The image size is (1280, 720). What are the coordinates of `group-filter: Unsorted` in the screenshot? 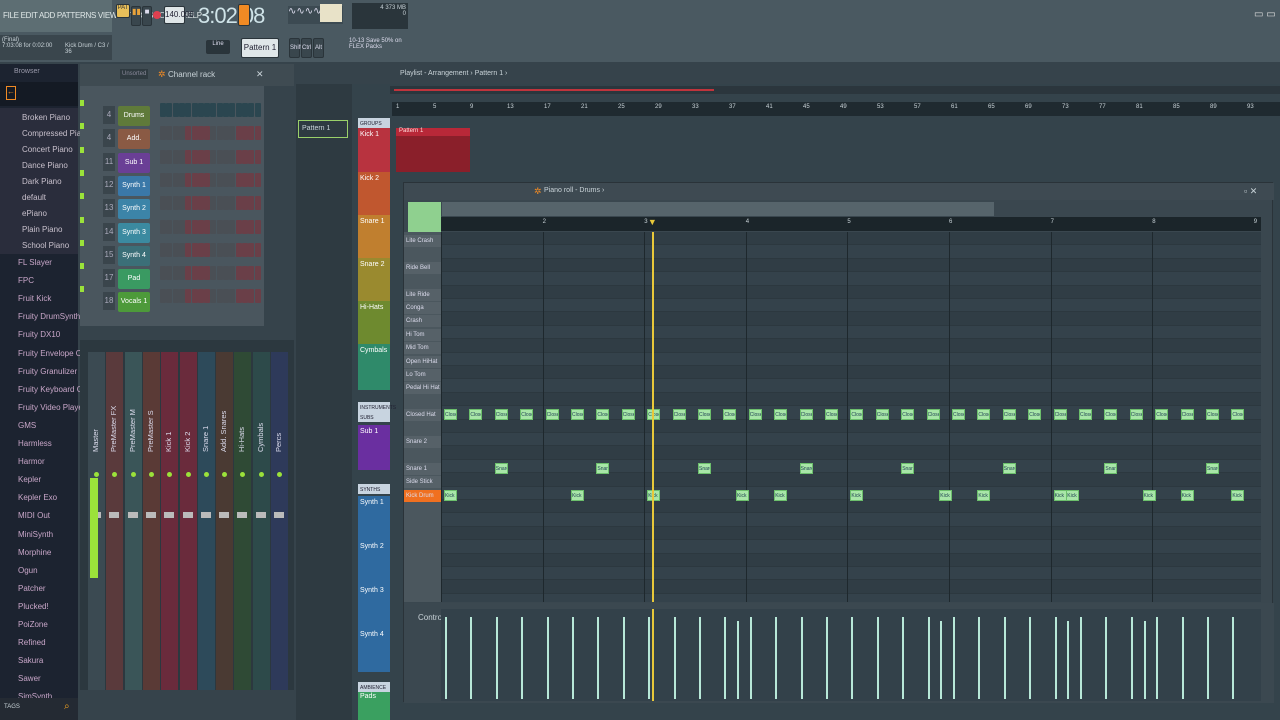 It's located at (134, 74).